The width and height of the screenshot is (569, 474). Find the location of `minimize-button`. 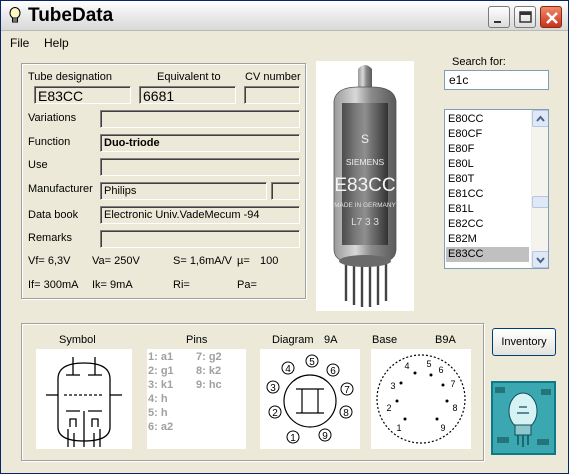

minimize-button is located at coordinates (499, 17).